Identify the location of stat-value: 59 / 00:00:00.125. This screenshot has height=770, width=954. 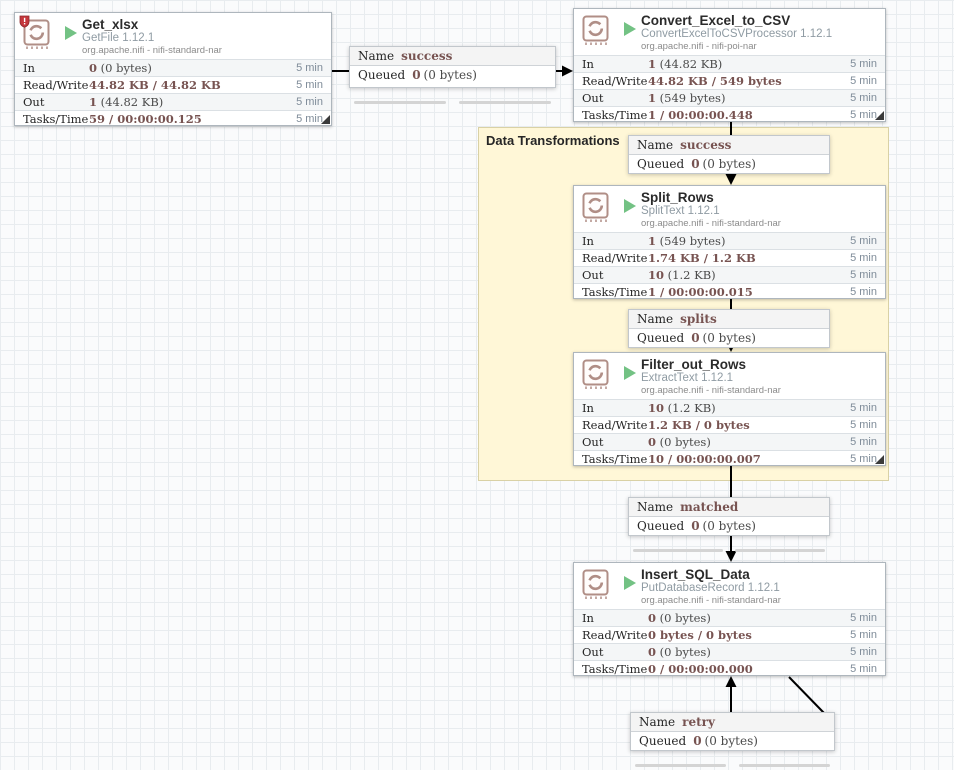
(145, 119).